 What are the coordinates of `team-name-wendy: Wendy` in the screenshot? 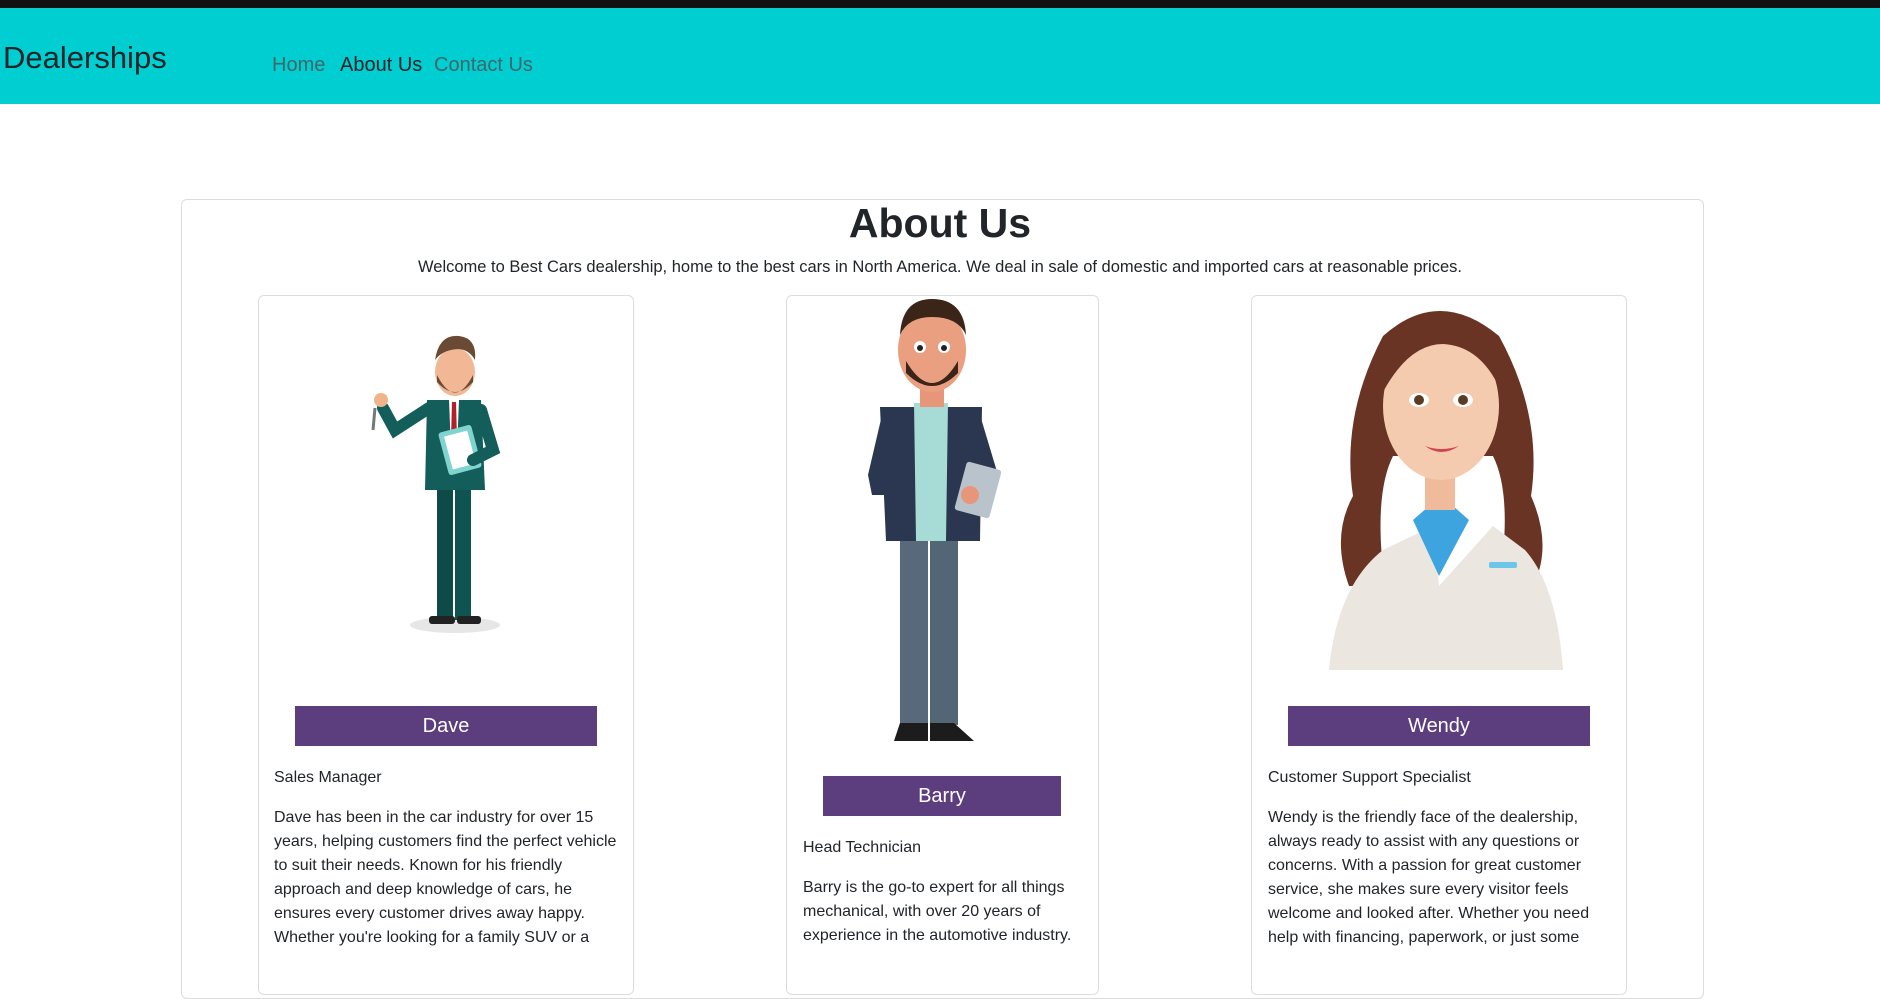 It's located at (1439, 726).